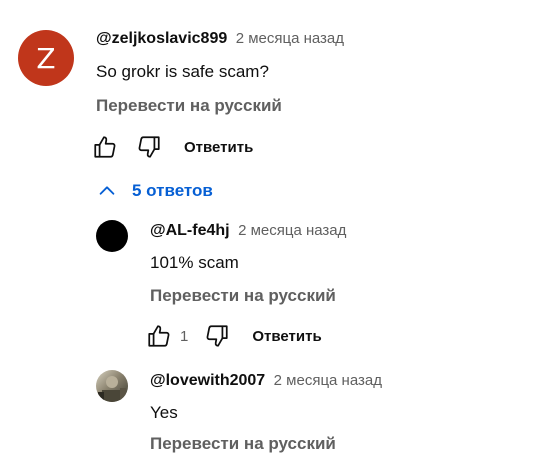  What do you see at coordinates (233, 336) in the screenshot?
I see `reply-actions: 1 Ответить` at bounding box center [233, 336].